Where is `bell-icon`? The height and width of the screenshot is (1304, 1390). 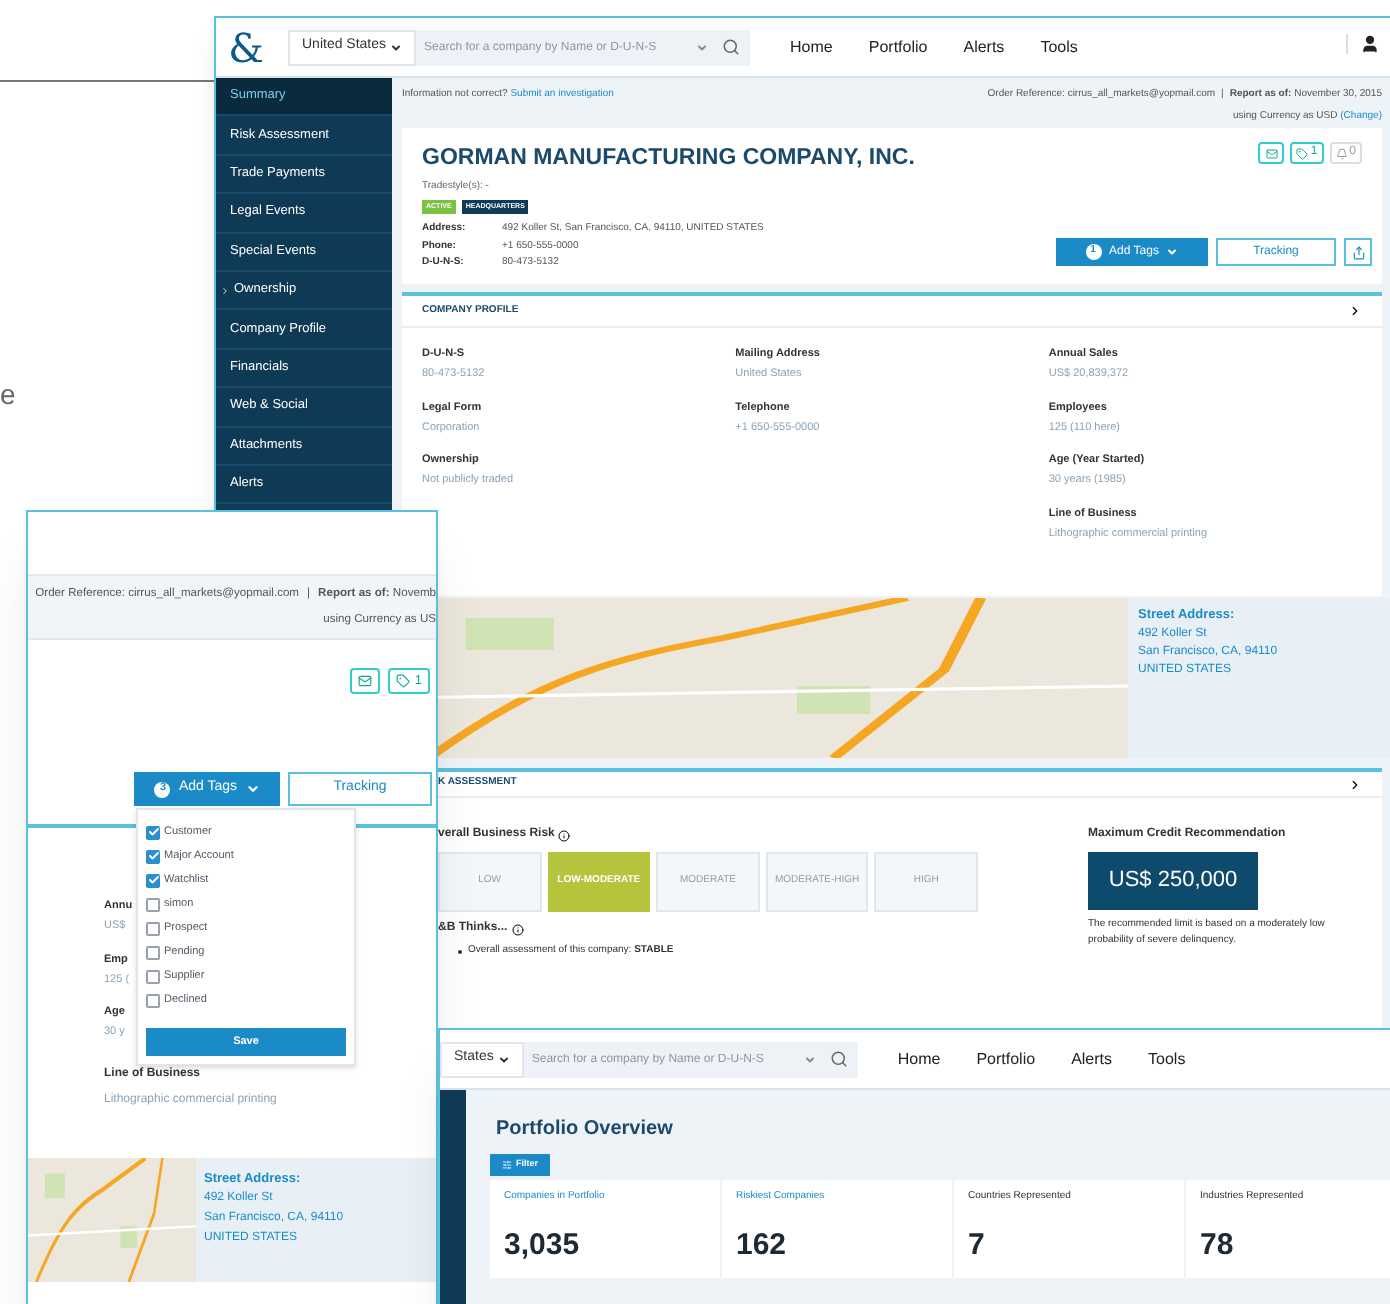
bell-icon is located at coordinates (1341, 153).